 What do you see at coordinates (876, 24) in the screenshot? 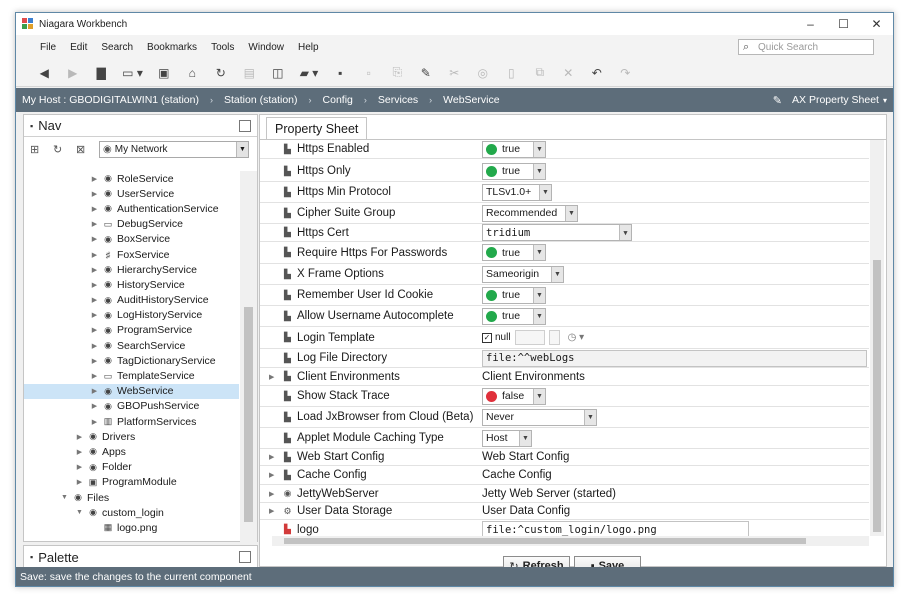
I see `close-button: ✕` at bounding box center [876, 24].